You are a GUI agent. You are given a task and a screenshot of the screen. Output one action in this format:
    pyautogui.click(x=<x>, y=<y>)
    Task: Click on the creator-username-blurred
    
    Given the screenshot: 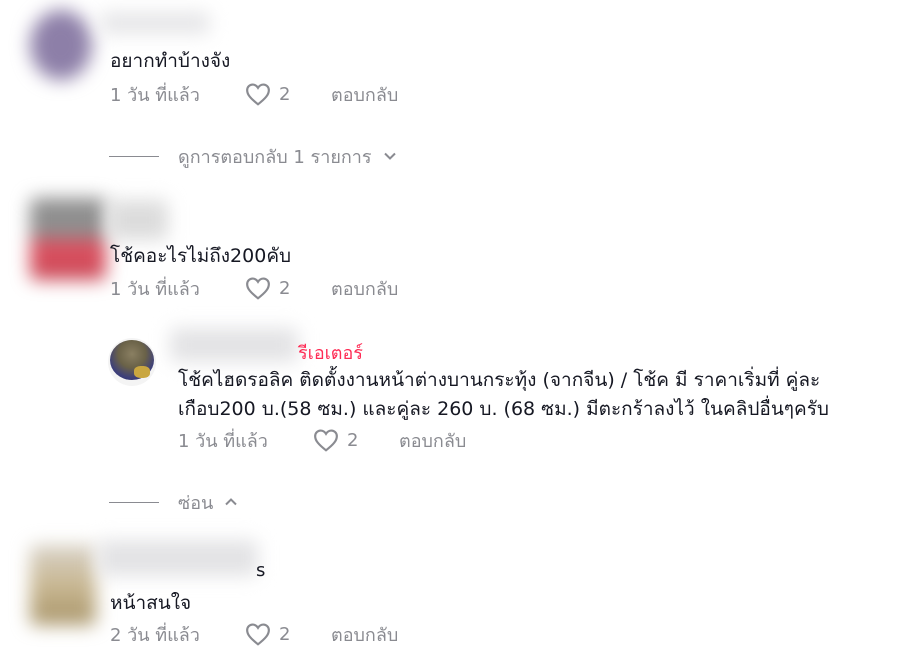 What is the action you would take?
    pyautogui.click(x=234, y=345)
    